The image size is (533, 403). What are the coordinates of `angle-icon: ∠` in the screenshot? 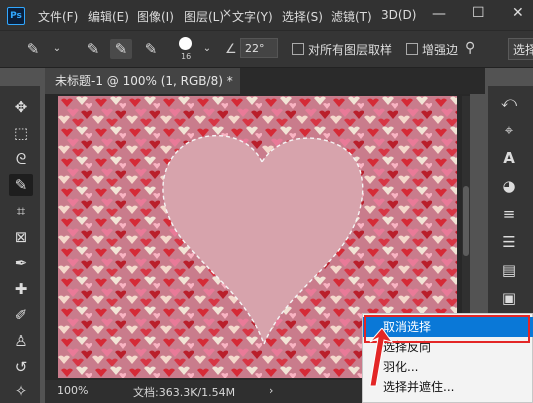 It's located at (231, 49).